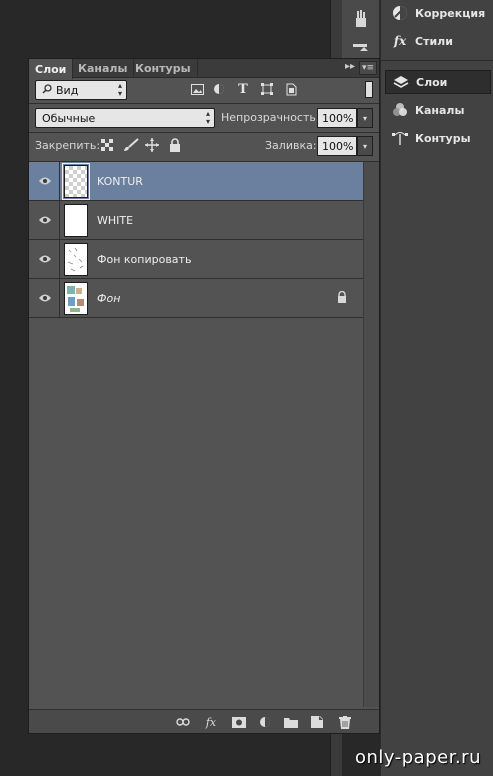 Image resolution: width=493 pixels, height=776 pixels. What do you see at coordinates (183, 722) in the screenshot?
I see `link-layers-icon` at bounding box center [183, 722].